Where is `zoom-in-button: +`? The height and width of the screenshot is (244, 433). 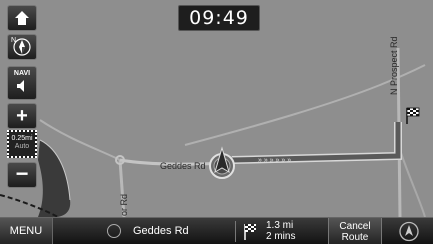 zoom-in-button: + is located at coordinates (22, 116).